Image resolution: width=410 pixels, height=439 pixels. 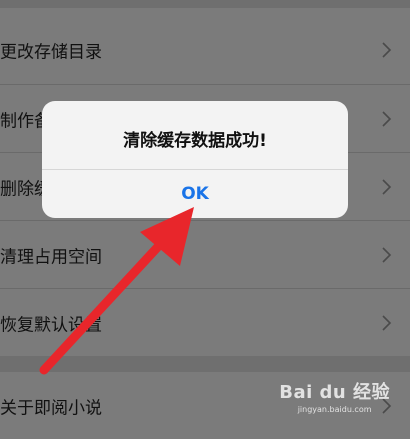 I want to click on watermark-sub: jingyan.baidu.com, so click(x=334, y=409).